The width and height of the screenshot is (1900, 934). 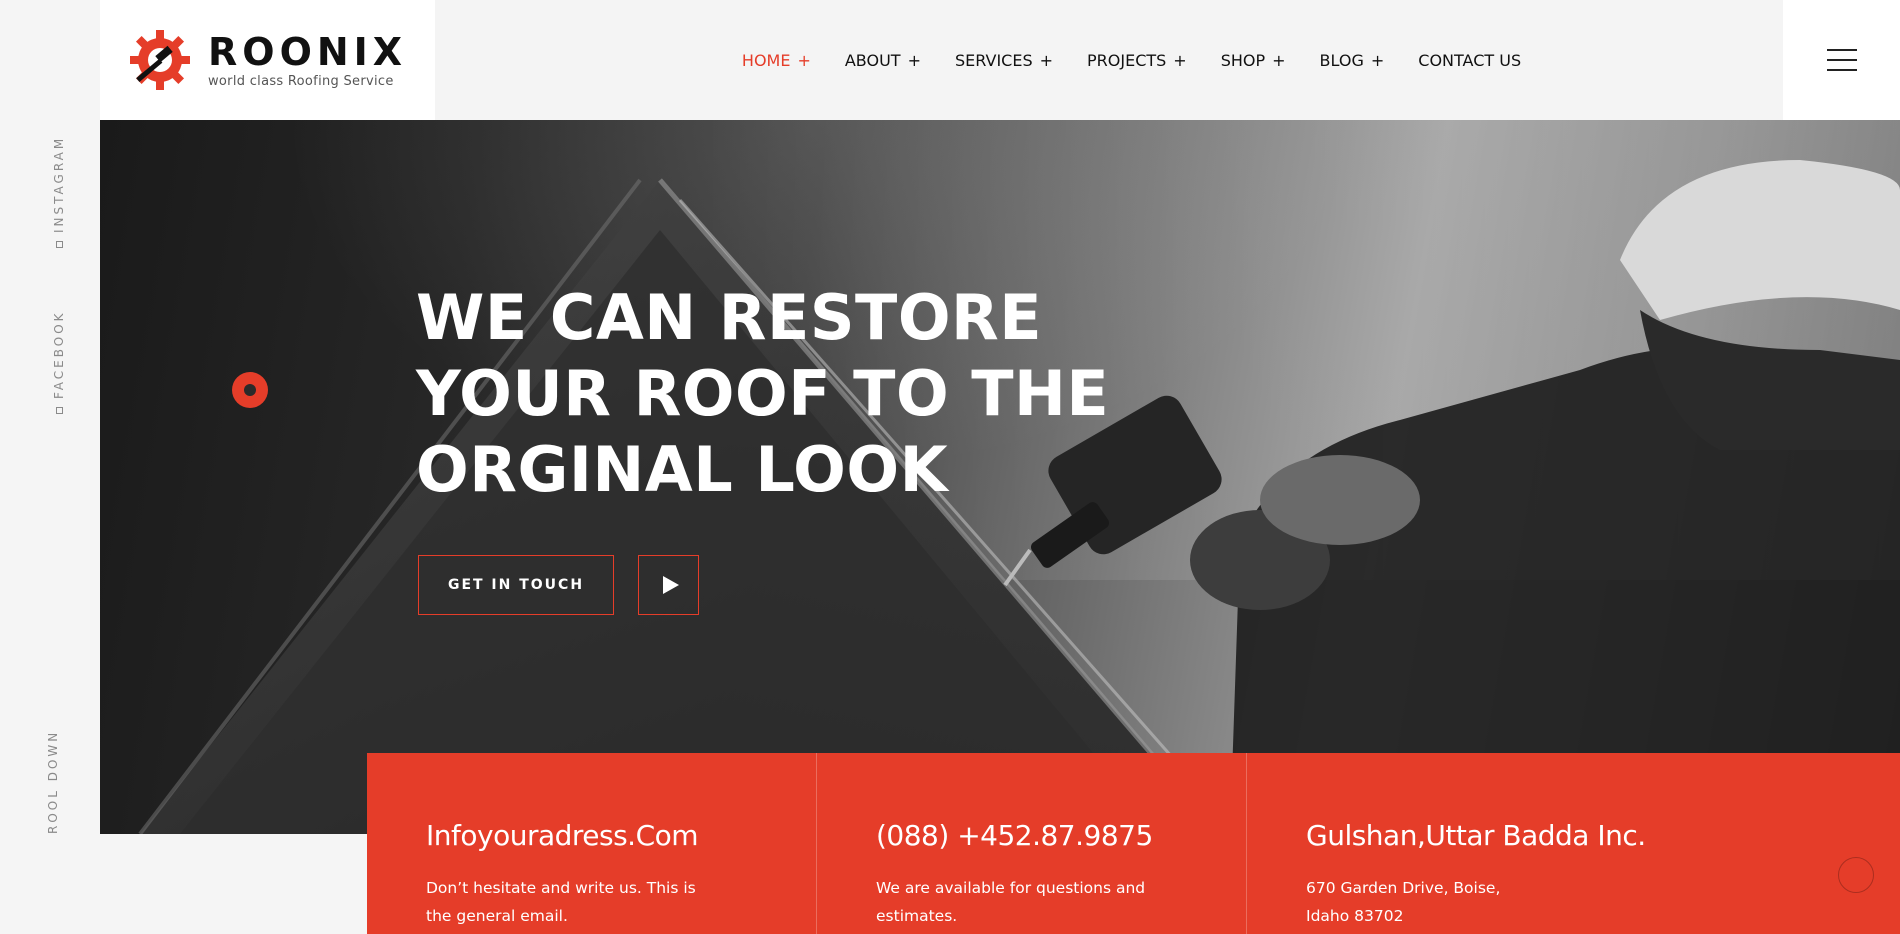 I want to click on back-to-top-button, so click(x=1856, y=875).